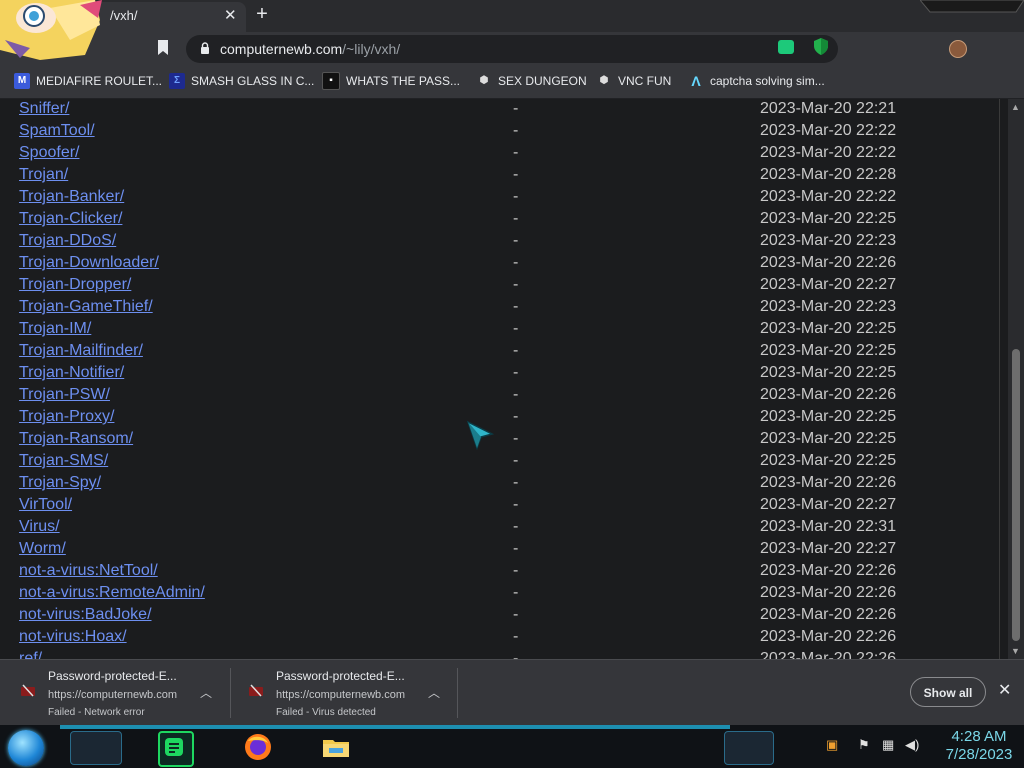 This screenshot has width=1024, height=768. I want to click on bookmark-dark-icon: ▪, so click(331, 81).